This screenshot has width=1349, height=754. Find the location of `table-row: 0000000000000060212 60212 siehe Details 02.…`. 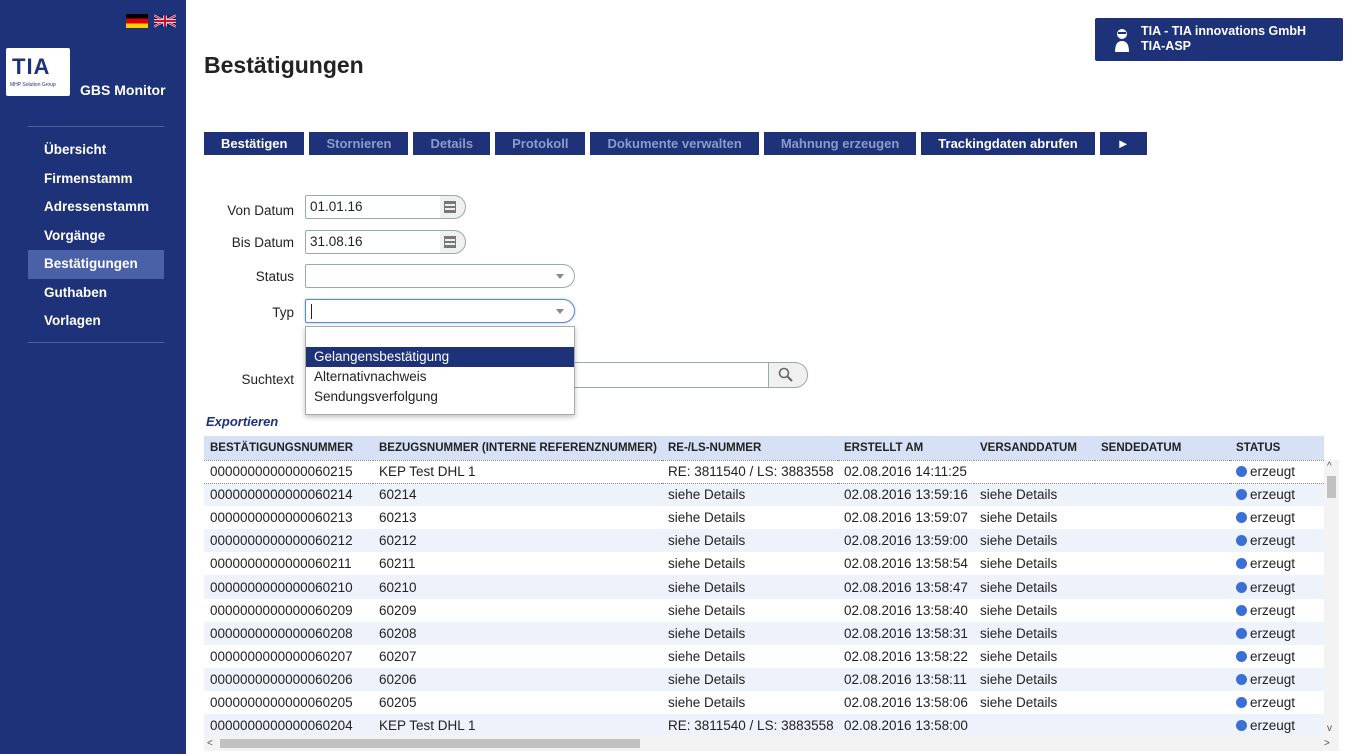

table-row: 0000000000000060212 60212 siehe Details 02.… is located at coordinates (764, 541).